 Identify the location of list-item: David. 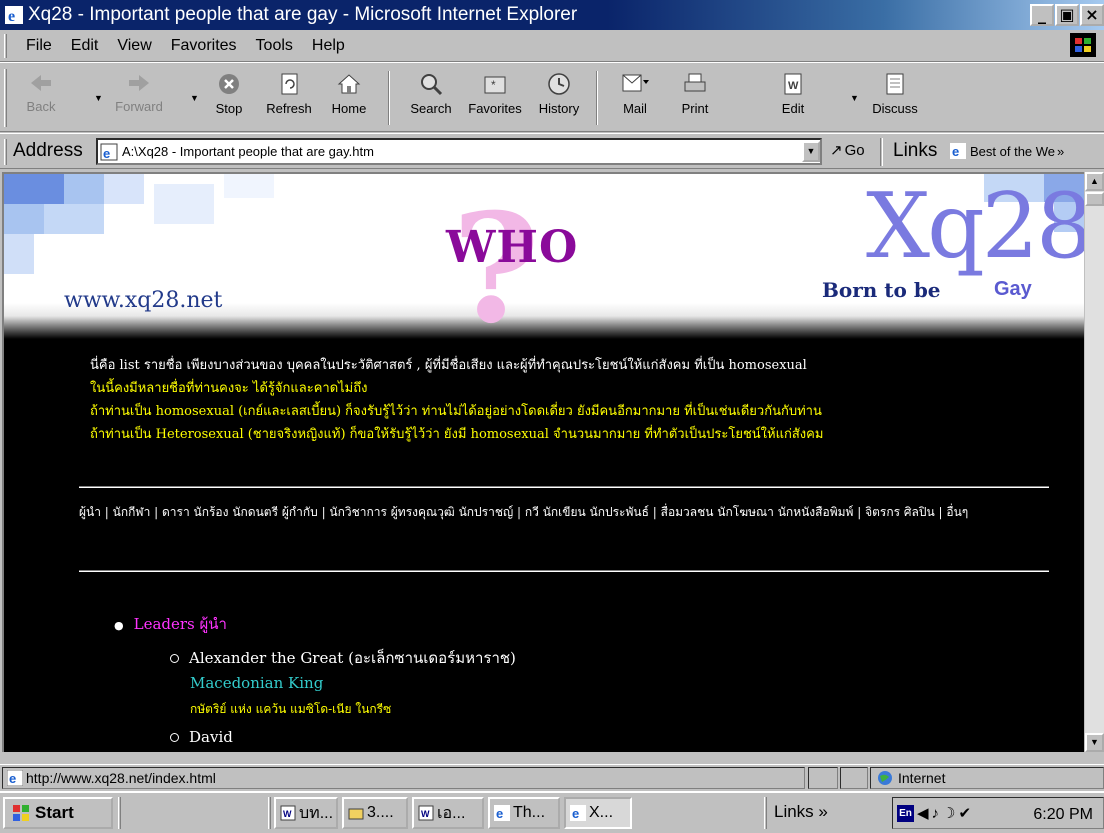
(201, 737).